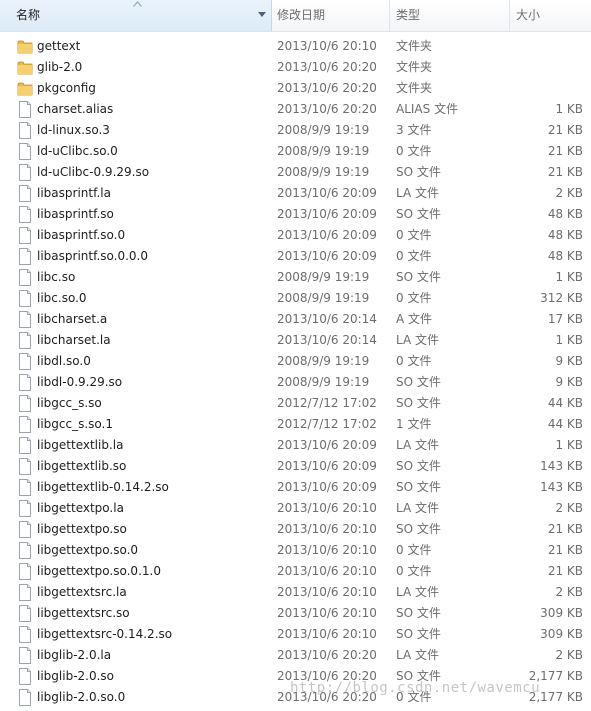 The height and width of the screenshot is (711, 591). What do you see at coordinates (327, 340) in the screenshot?
I see `file-modified-date: 2013/10/6 20:14` at bounding box center [327, 340].